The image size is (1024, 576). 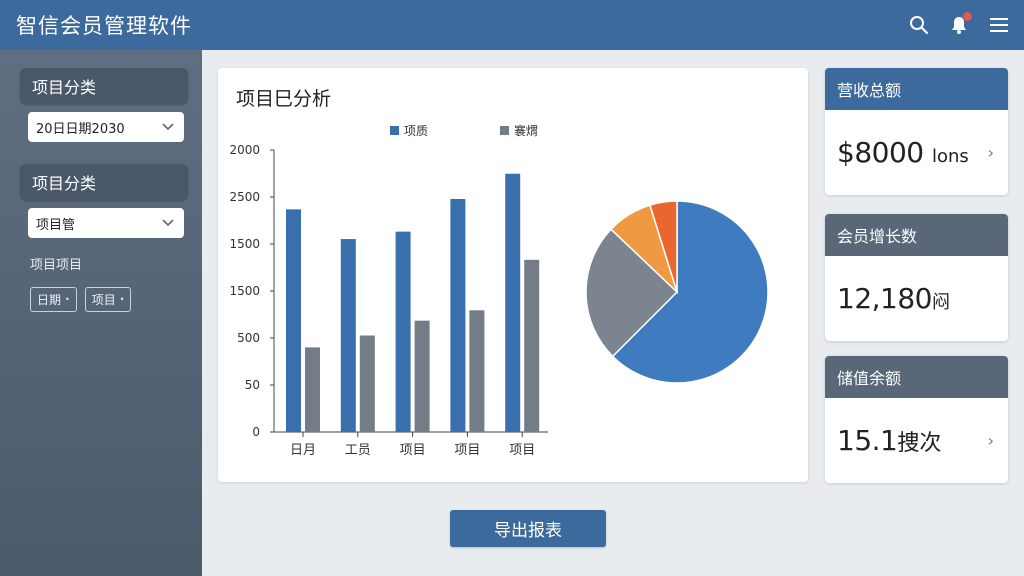 I want to click on kpi-card-value-group: 15.1捜次, so click(x=889, y=440).